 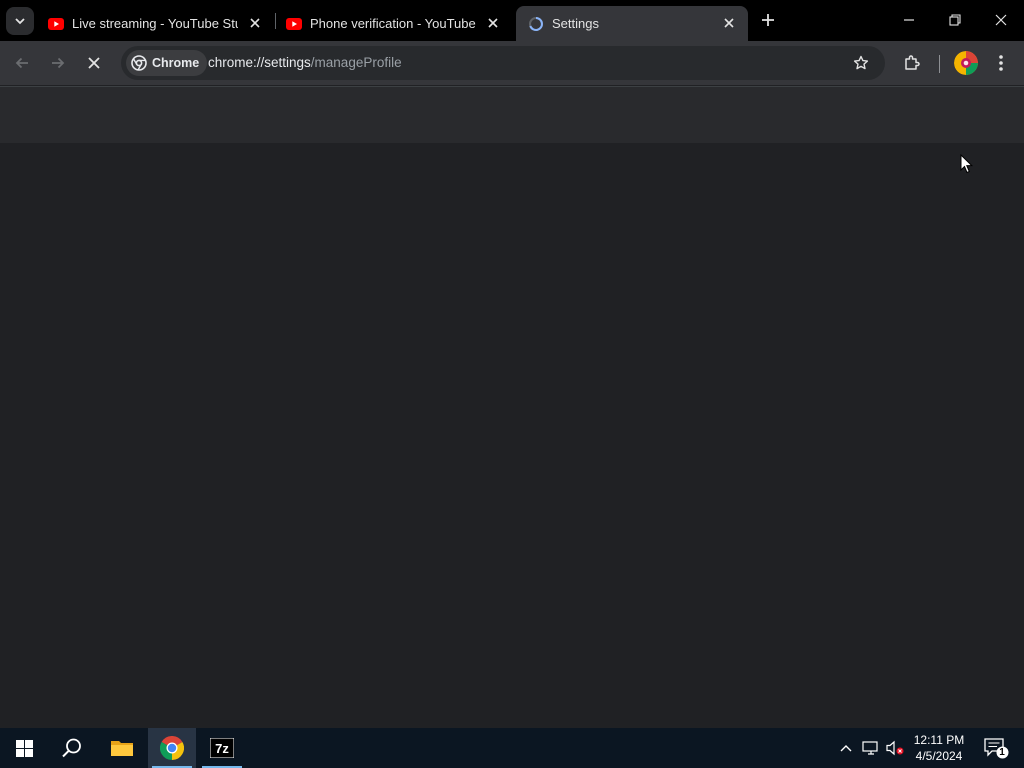 I want to click on chip-label: Chrome, so click(x=176, y=63).